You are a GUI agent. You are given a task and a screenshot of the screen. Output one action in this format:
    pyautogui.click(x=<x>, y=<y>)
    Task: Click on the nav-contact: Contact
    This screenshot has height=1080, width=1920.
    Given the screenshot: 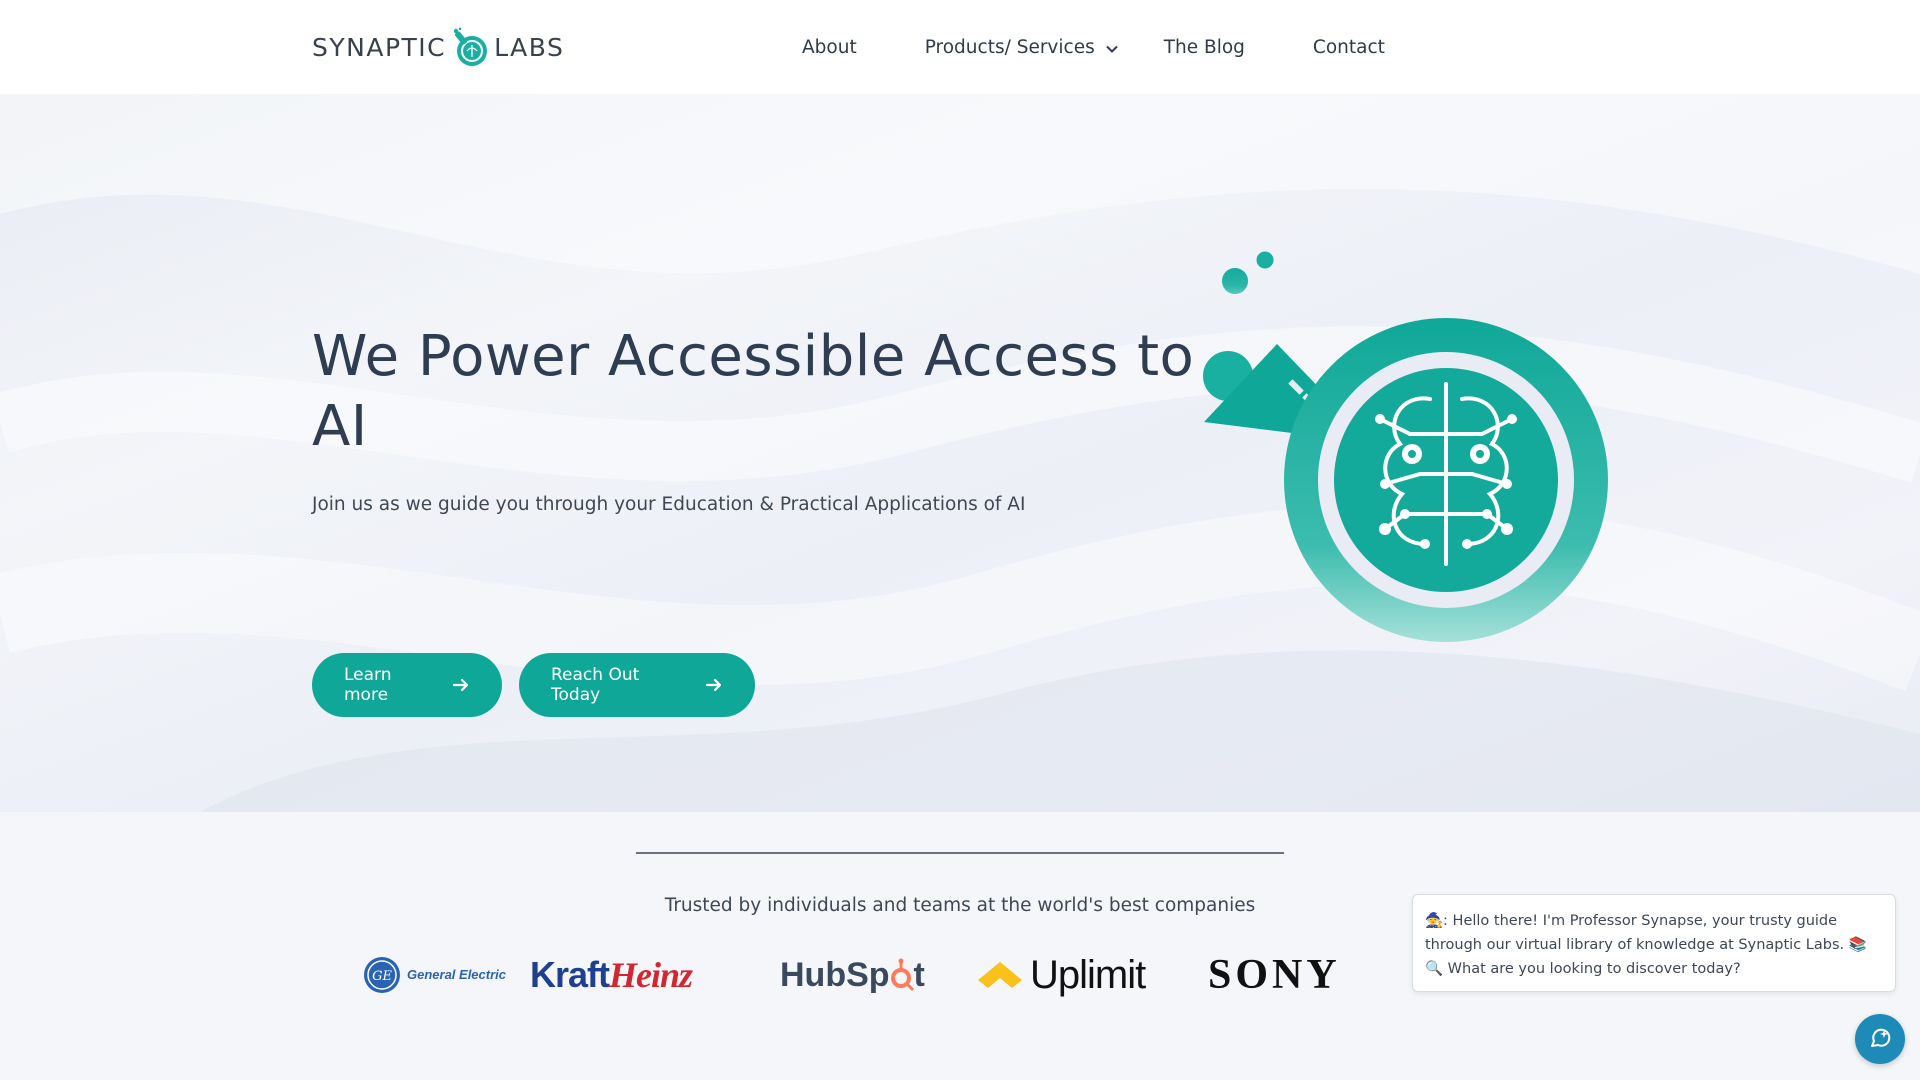 What is the action you would take?
    pyautogui.click(x=1349, y=47)
    